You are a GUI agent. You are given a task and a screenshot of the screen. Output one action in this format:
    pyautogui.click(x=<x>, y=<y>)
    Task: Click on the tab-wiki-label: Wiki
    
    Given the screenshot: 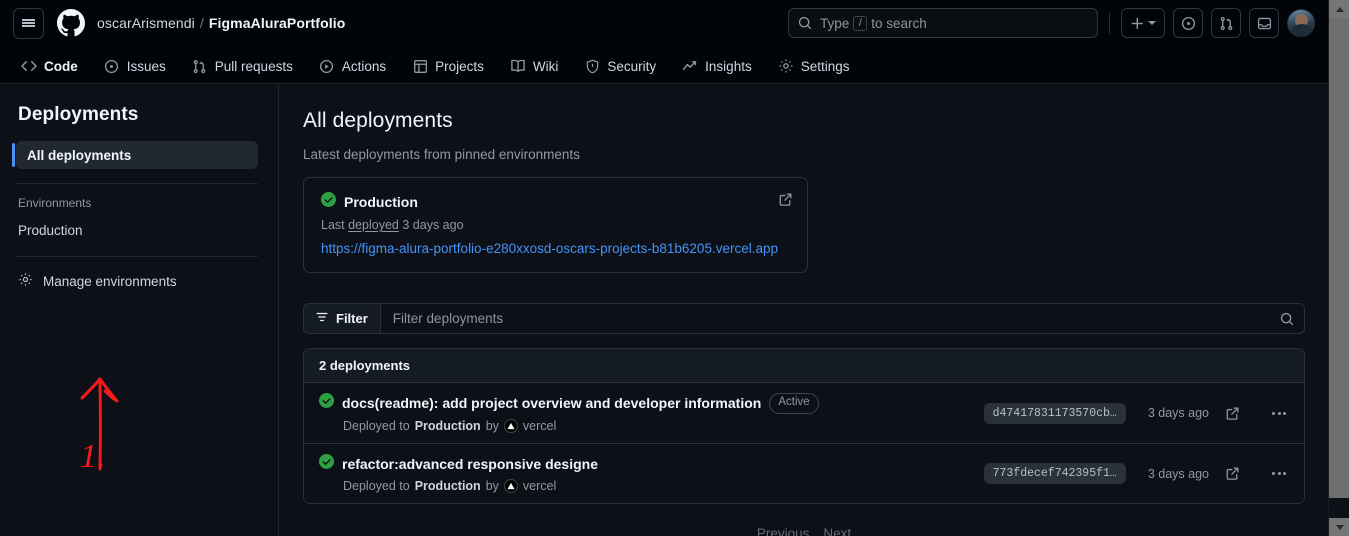 What is the action you would take?
    pyautogui.click(x=545, y=66)
    